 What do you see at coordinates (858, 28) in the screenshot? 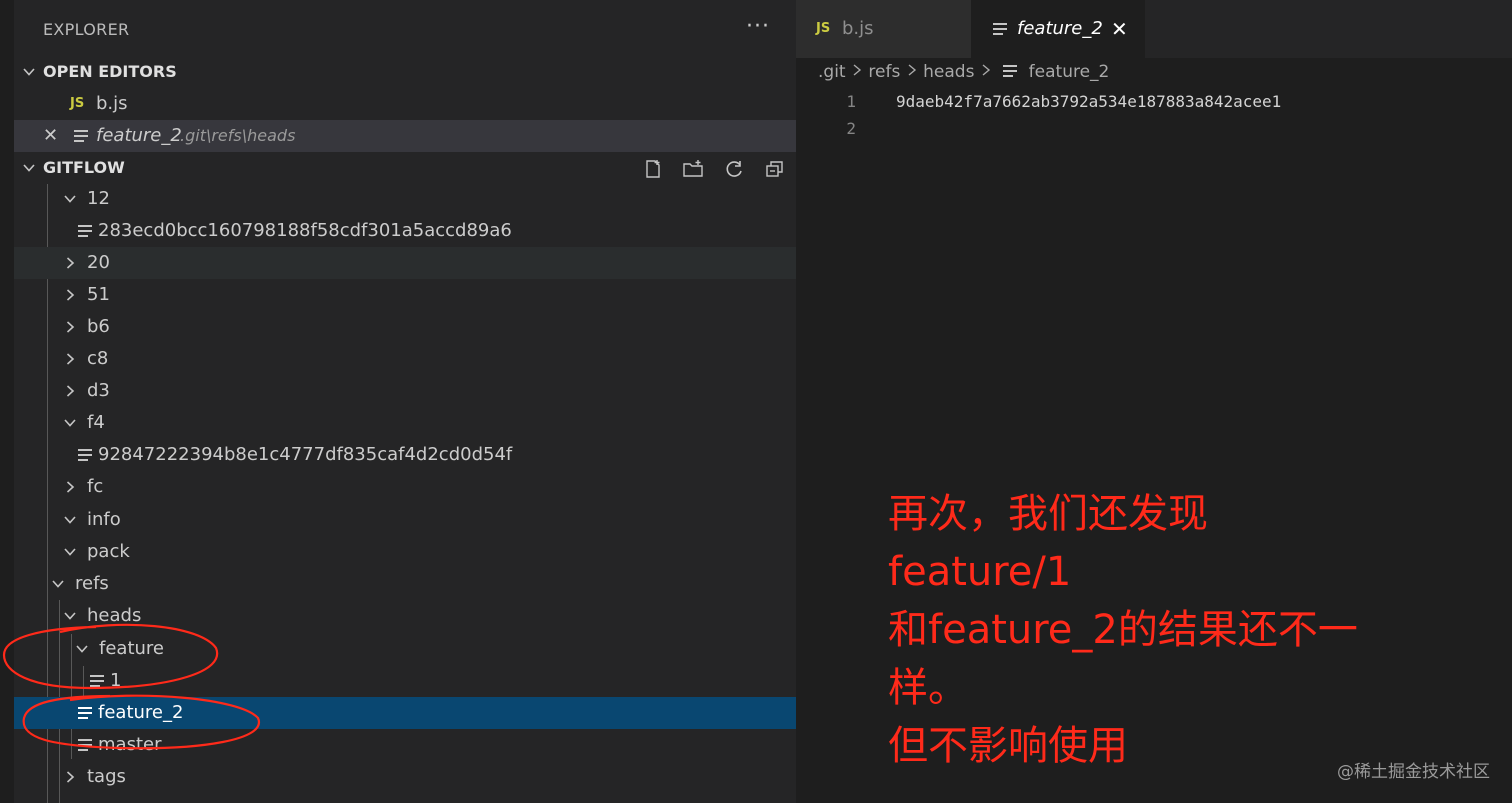
I see `tab-label: b.js` at bounding box center [858, 28].